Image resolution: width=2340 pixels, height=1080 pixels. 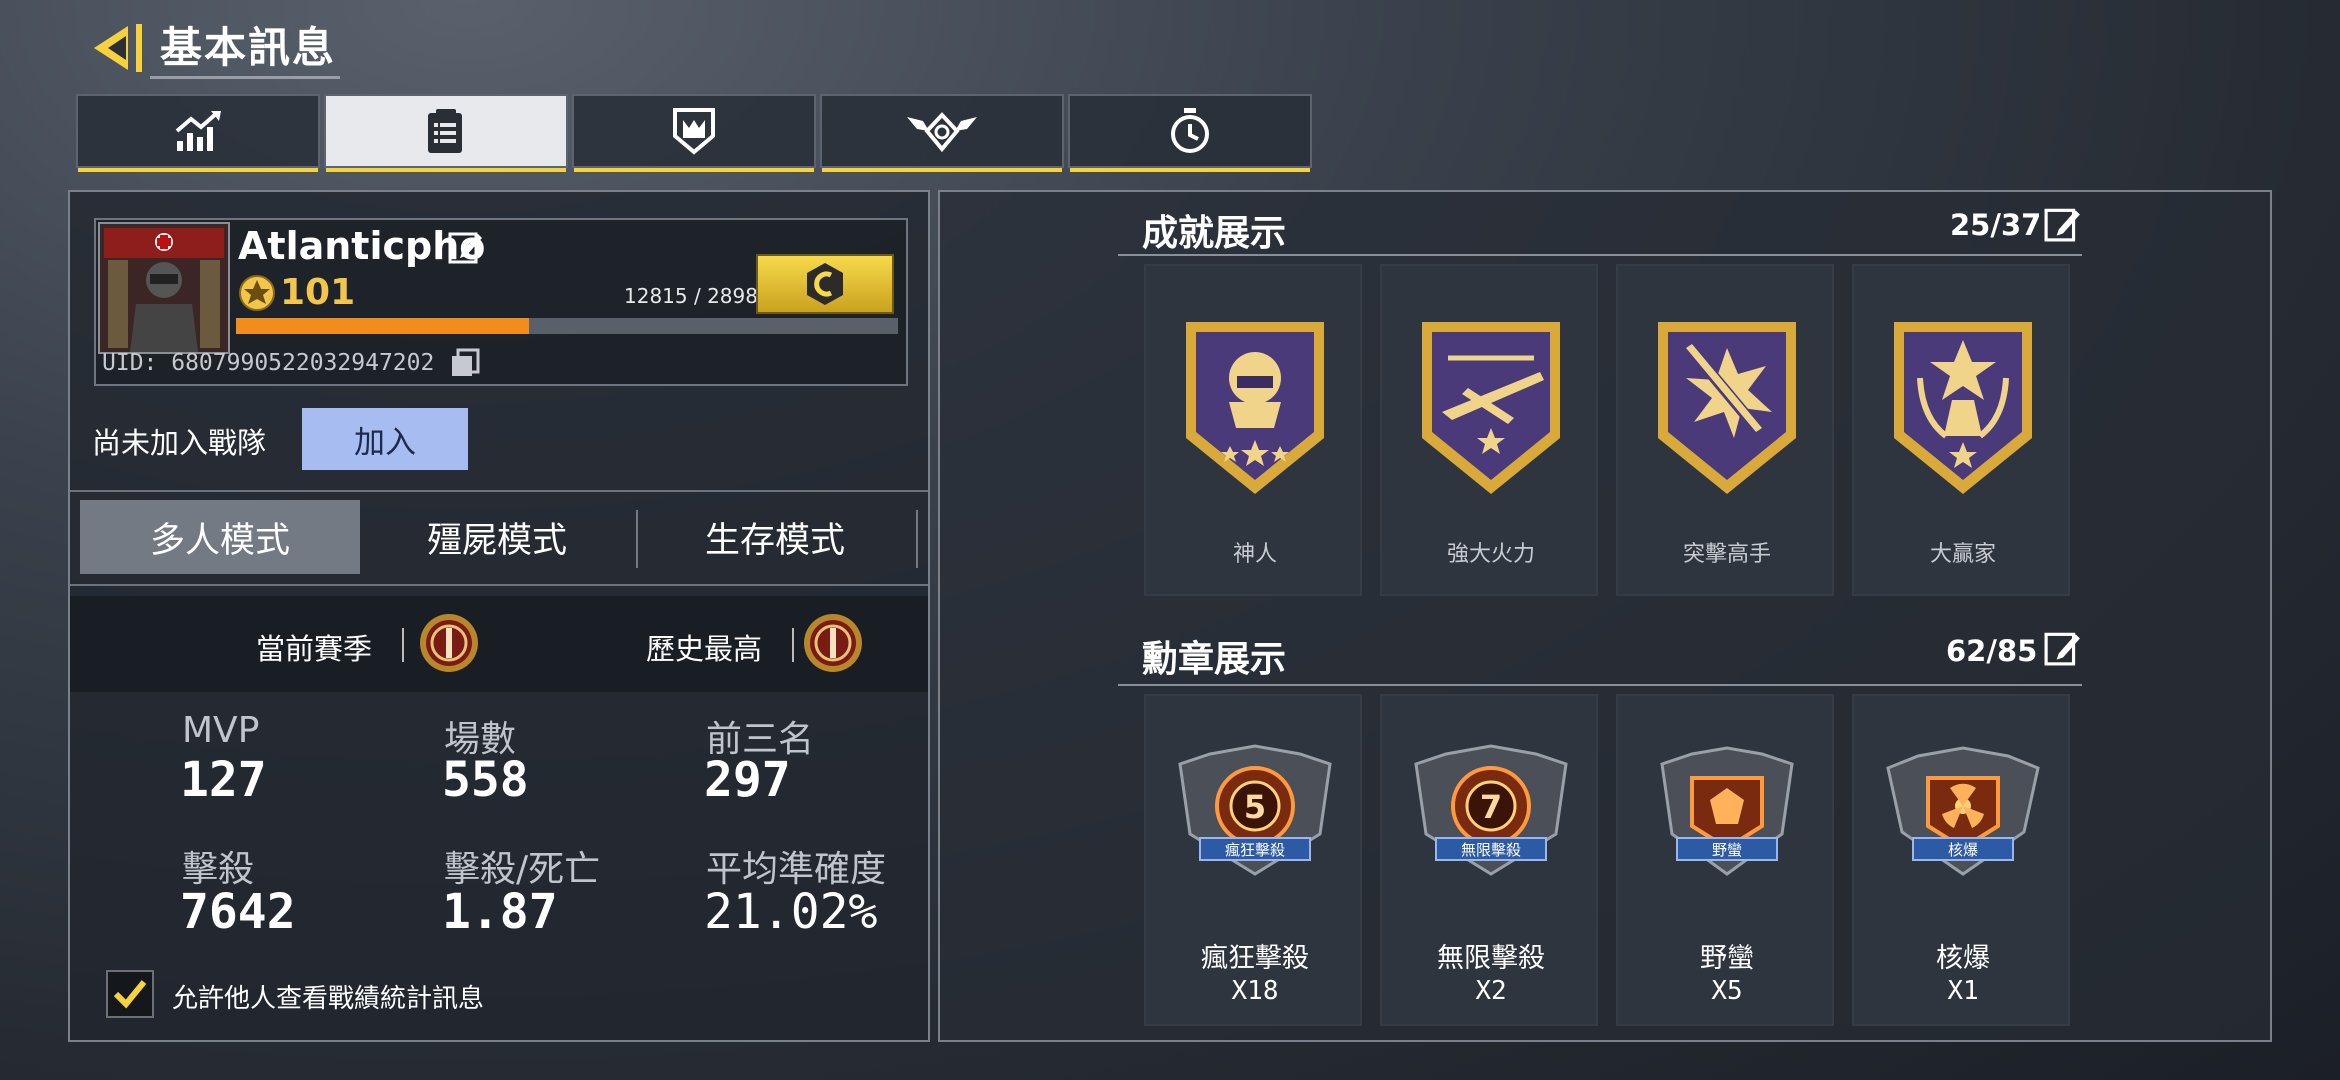 What do you see at coordinates (747, 780) in the screenshot?
I see `stat-value: 297` at bounding box center [747, 780].